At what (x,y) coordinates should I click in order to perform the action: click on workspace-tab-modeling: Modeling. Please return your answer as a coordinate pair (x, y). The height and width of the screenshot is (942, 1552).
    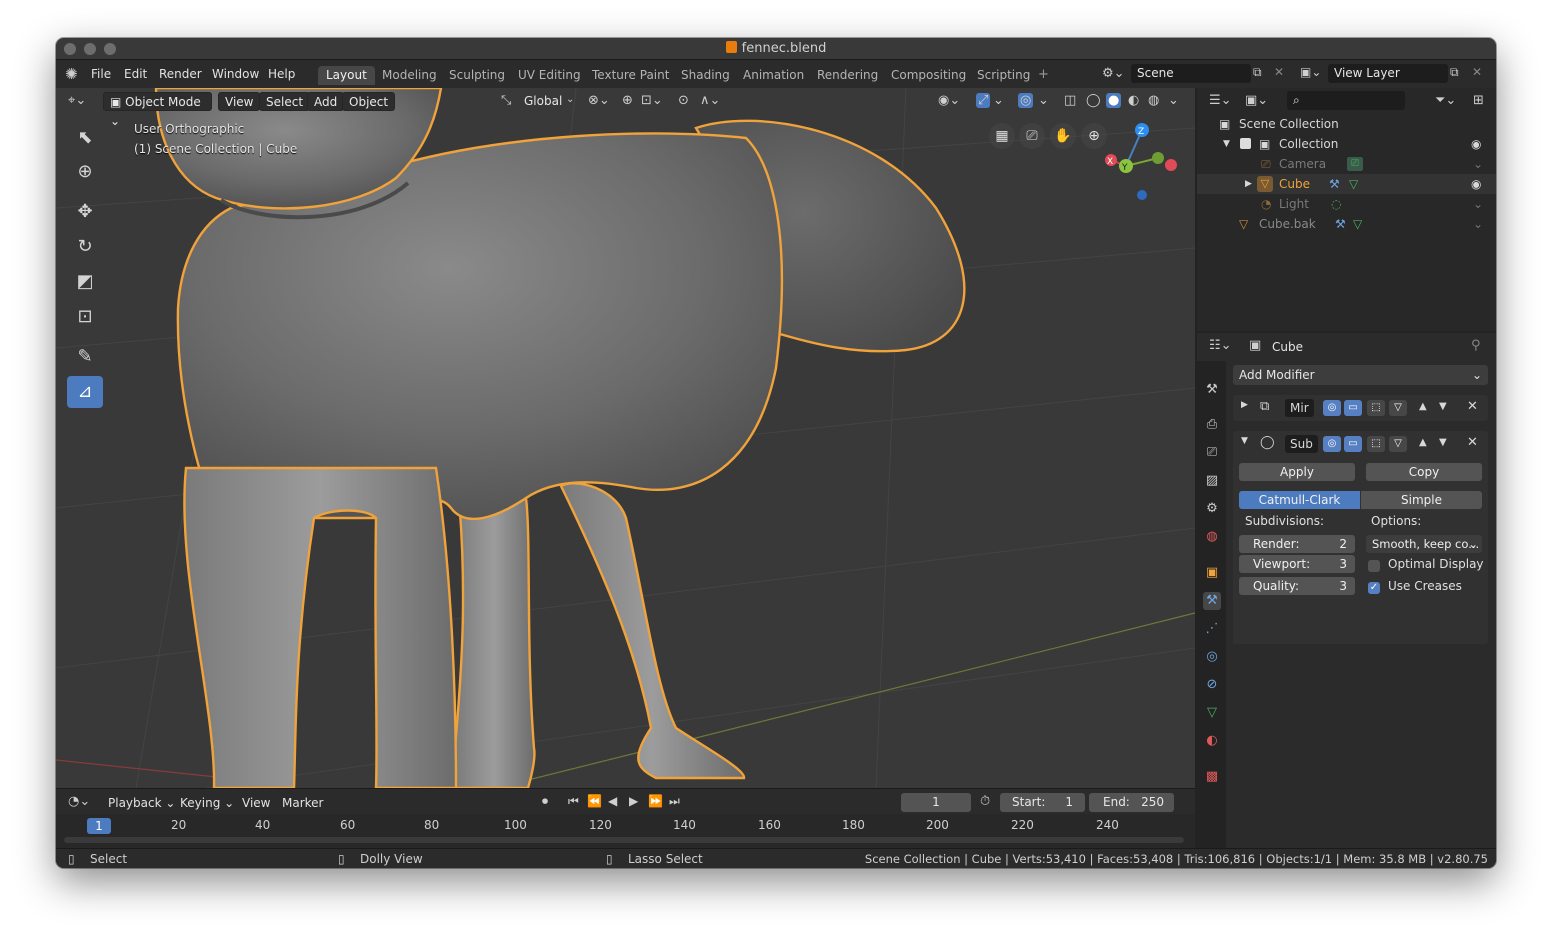
    Looking at the image, I should click on (409, 75).